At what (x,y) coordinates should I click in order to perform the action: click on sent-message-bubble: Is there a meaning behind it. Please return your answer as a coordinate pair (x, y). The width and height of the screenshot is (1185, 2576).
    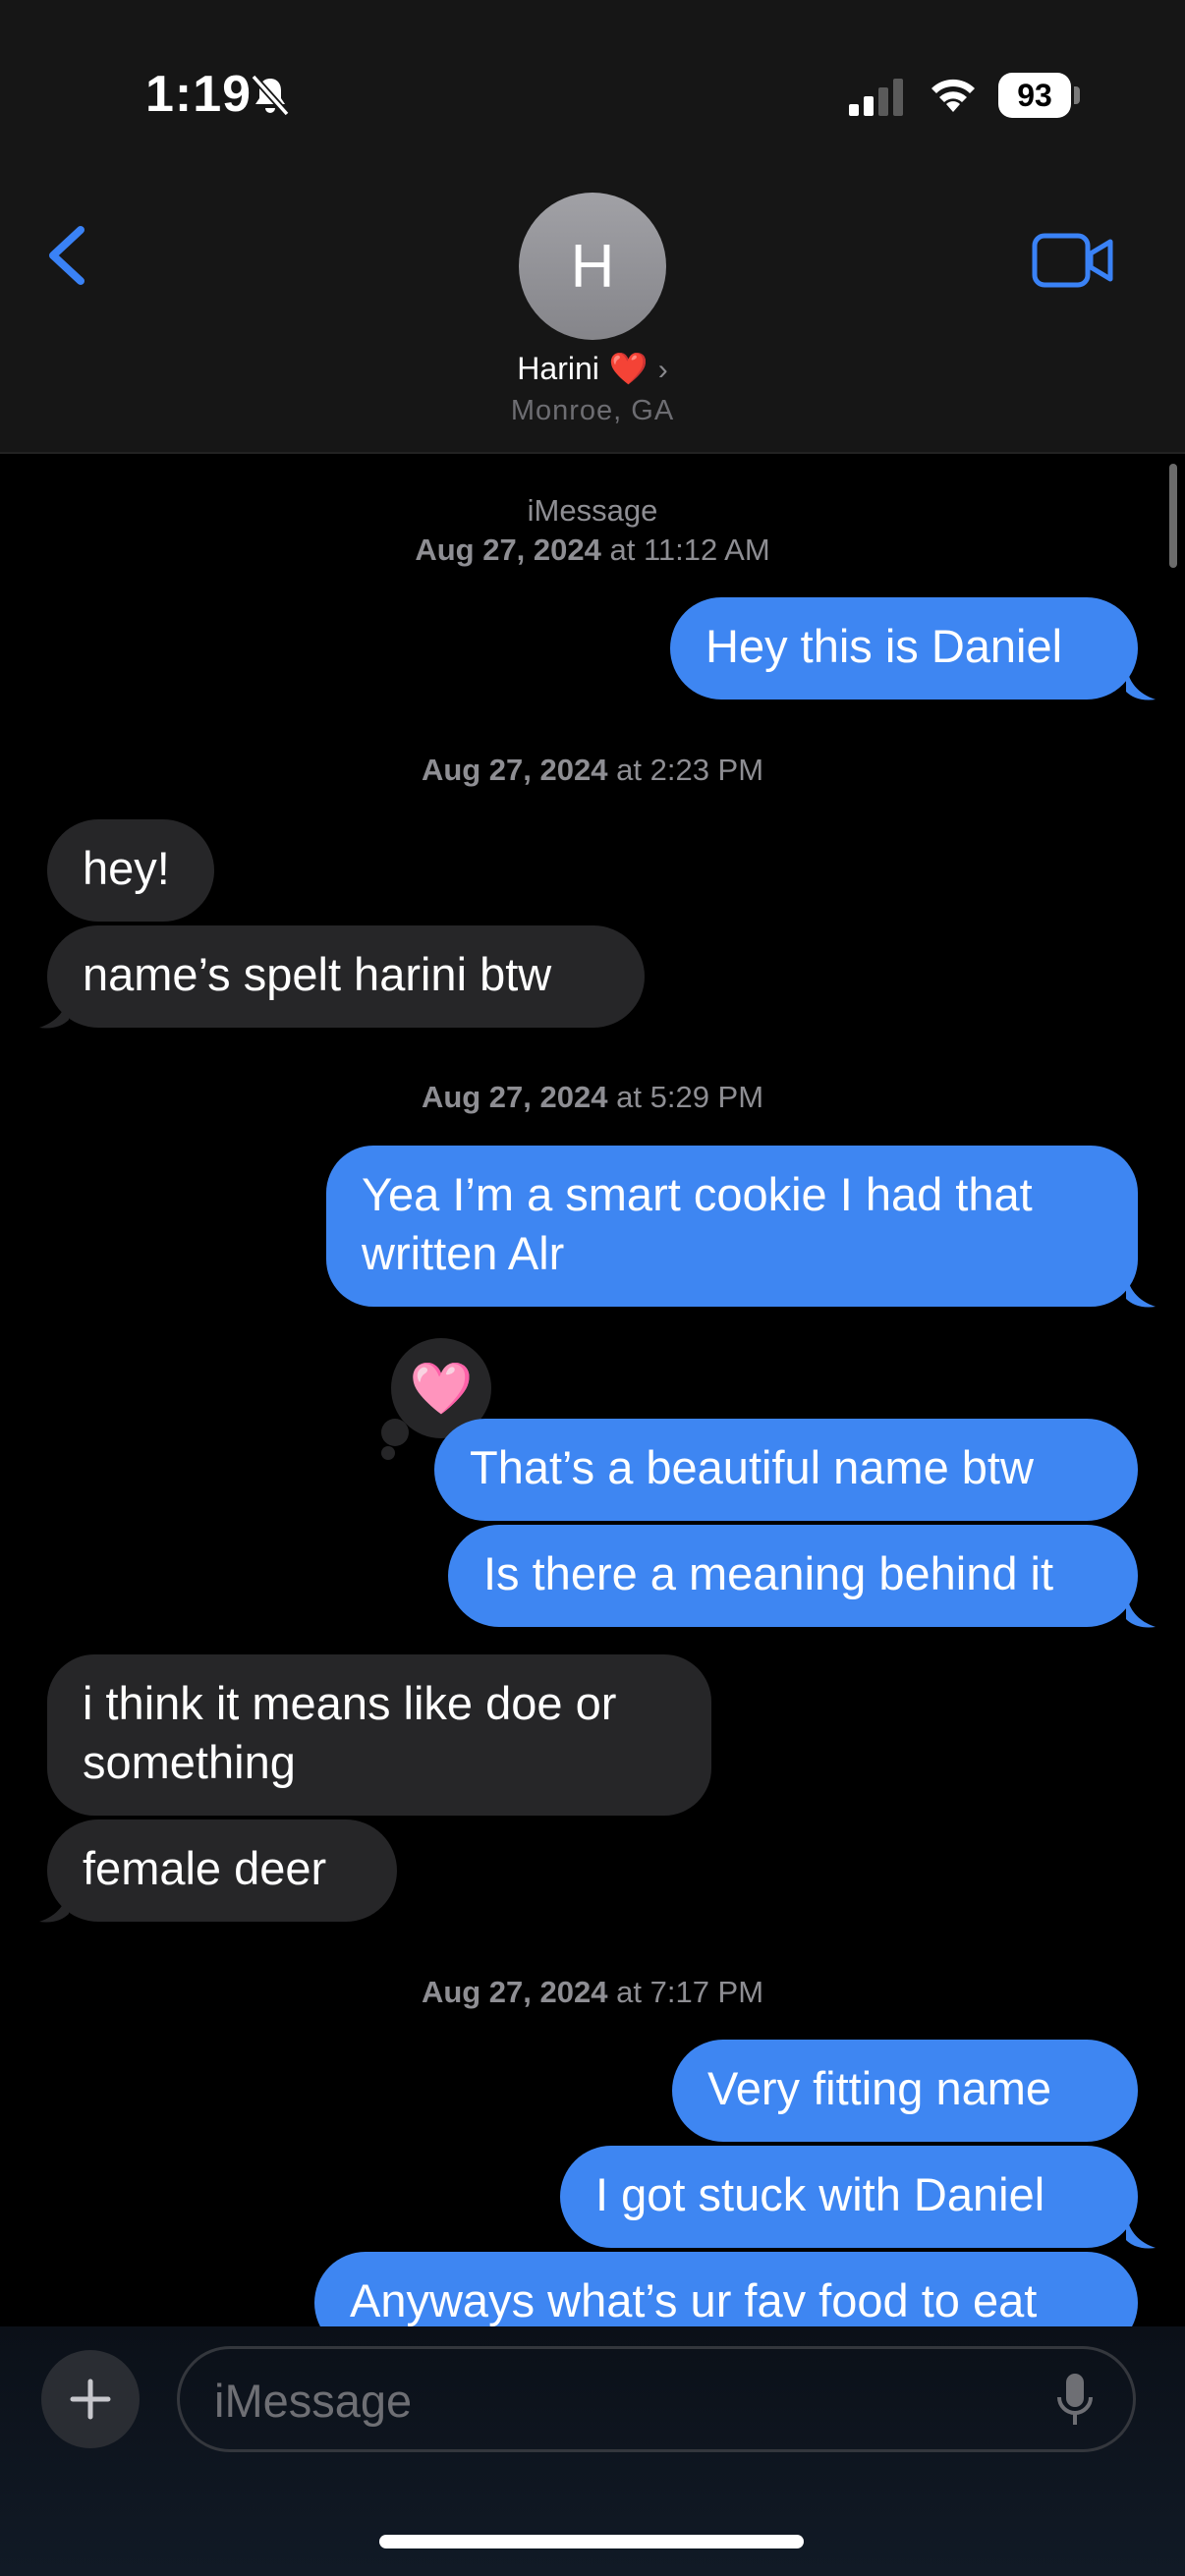
    Looking at the image, I should click on (793, 1576).